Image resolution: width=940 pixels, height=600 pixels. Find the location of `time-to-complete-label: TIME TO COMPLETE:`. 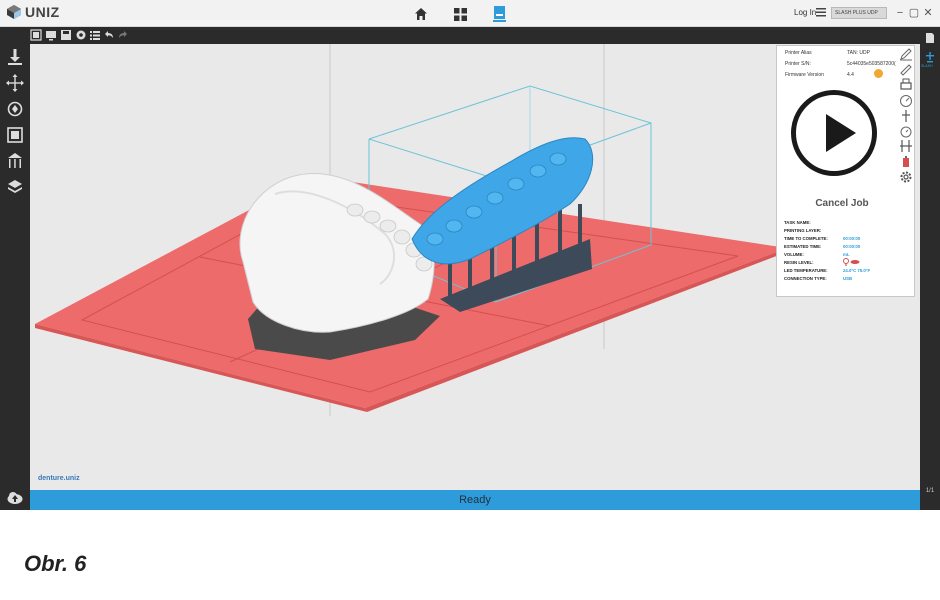

time-to-complete-label: TIME TO COMPLETE: is located at coordinates (806, 238).